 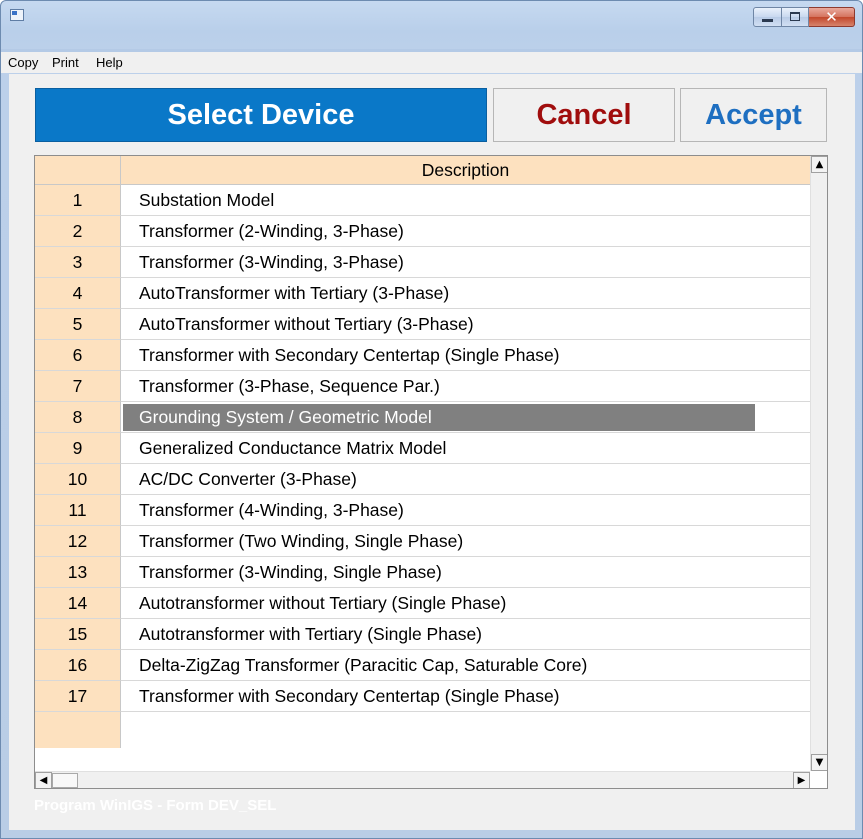 I want to click on row-description-cell: Transformer (3-Winding, 3-Phase), so click(x=465, y=262).